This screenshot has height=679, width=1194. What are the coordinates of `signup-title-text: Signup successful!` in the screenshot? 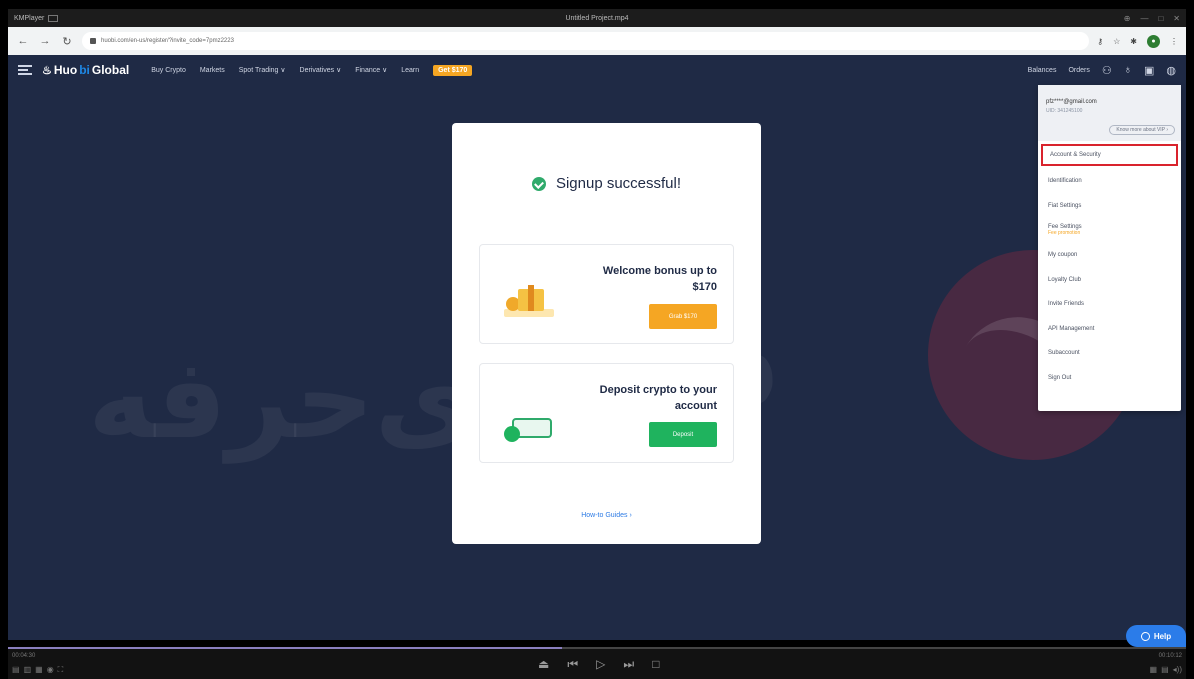 It's located at (618, 183).